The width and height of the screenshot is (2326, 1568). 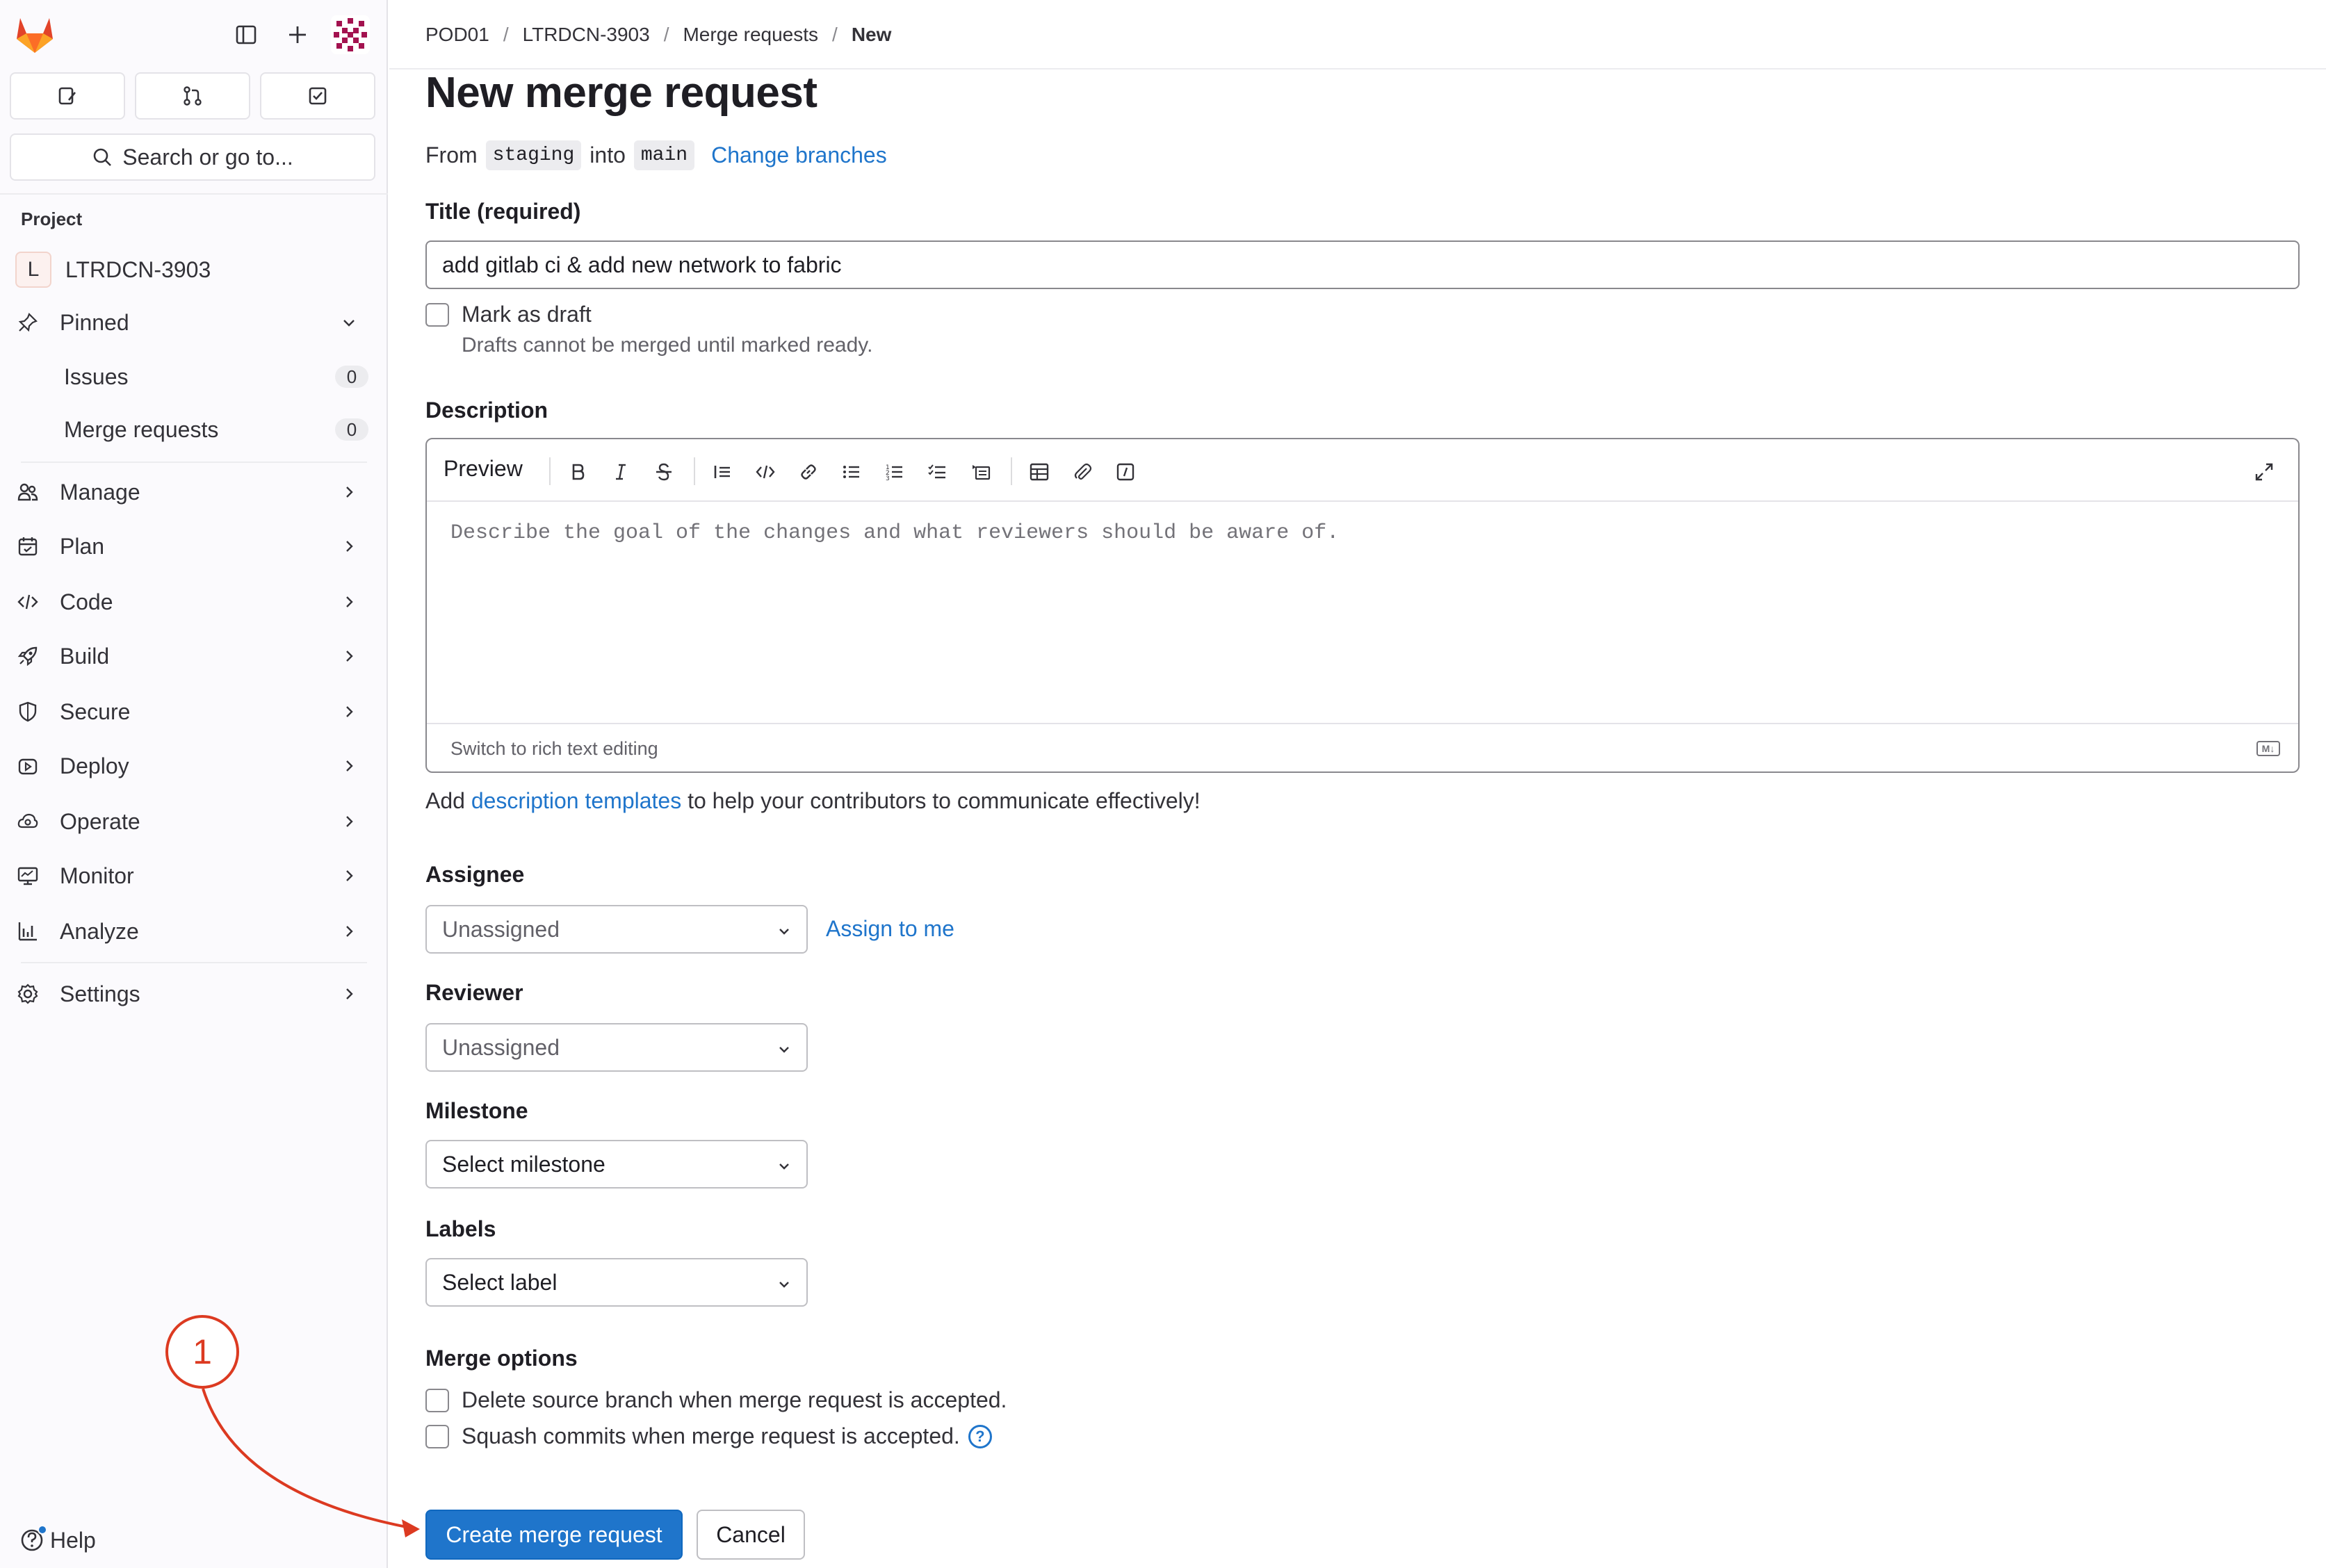 I want to click on question-icon: ?, so click(x=980, y=1436).